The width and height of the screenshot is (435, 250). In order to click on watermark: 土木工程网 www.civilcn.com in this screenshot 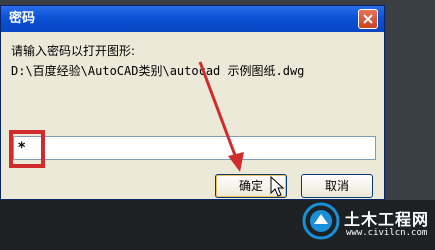, I will do `click(367, 225)`.